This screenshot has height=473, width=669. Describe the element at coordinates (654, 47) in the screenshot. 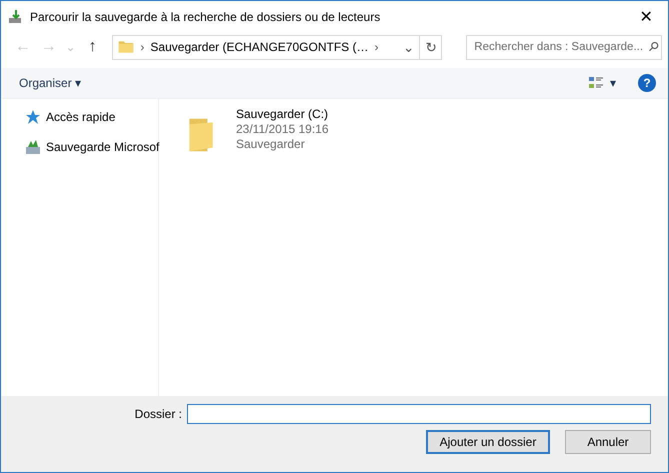

I see `search-icon` at that location.